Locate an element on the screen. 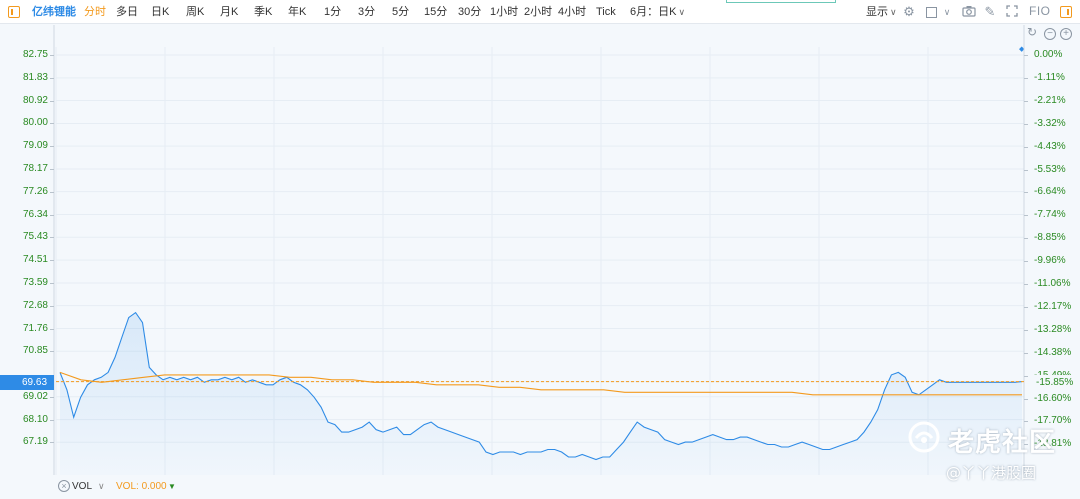 This screenshot has height=499, width=1080. left-tick-label: 79.09 is located at coordinates (35, 146).